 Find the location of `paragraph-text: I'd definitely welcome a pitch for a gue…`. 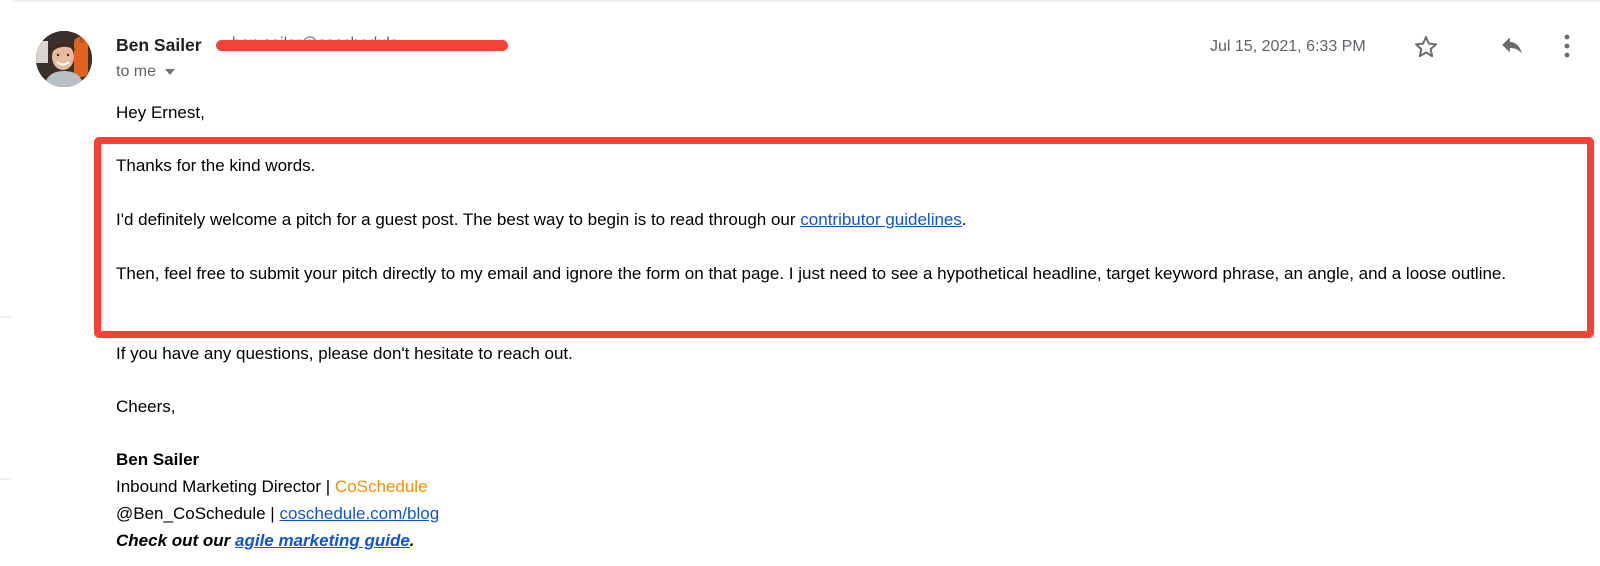

paragraph-text: I'd definitely welcome a pitch for a gue… is located at coordinates (458, 219).